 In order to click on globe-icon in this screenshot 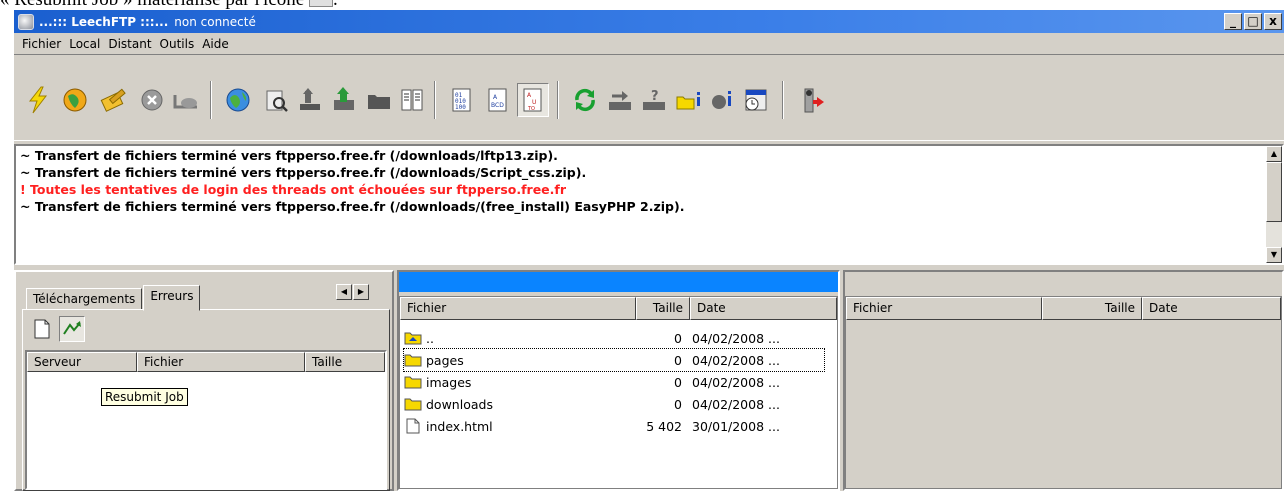, I will do `click(75, 100)`.